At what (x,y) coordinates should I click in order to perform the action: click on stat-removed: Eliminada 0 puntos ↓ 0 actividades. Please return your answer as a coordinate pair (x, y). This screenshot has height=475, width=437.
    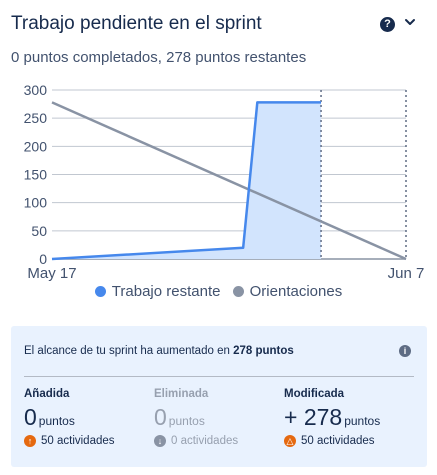
    Looking at the image, I should click on (219, 417).